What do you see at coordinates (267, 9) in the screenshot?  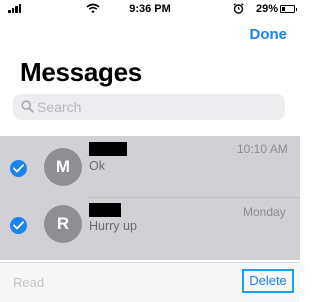 I see `battery-percentage: 29%` at bounding box center [267, 9].